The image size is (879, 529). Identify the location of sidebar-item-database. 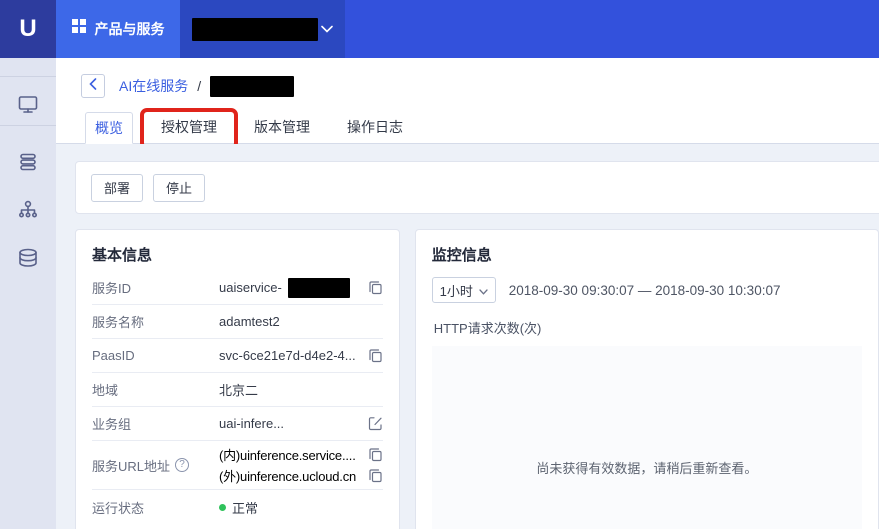
(28, 258).